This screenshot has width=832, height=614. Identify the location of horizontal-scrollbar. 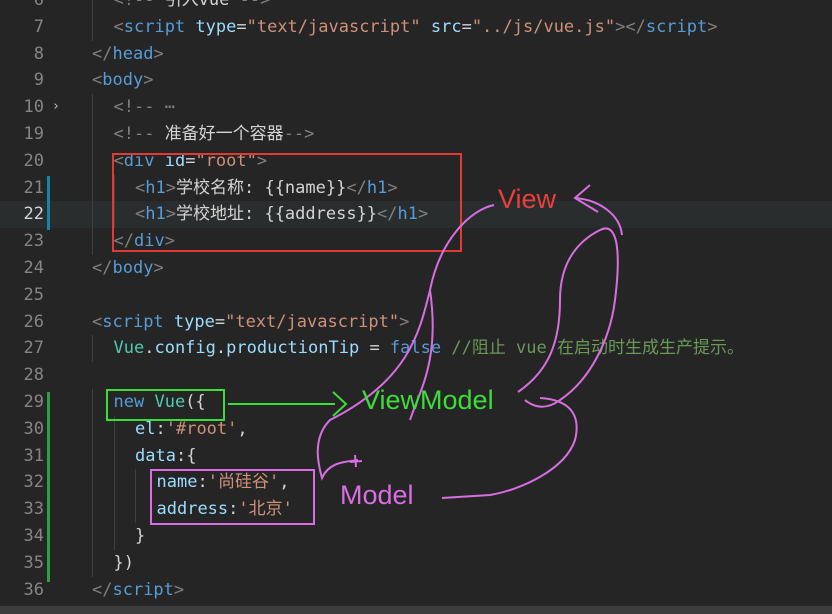
(416, 610).